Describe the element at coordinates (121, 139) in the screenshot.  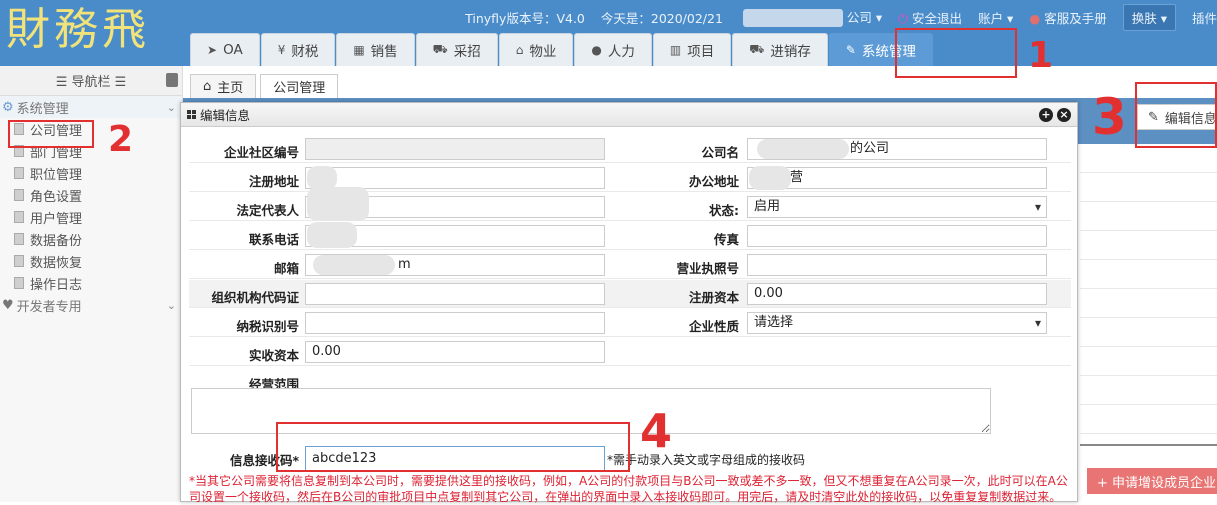
I see `annotation-2: 2` at that location.